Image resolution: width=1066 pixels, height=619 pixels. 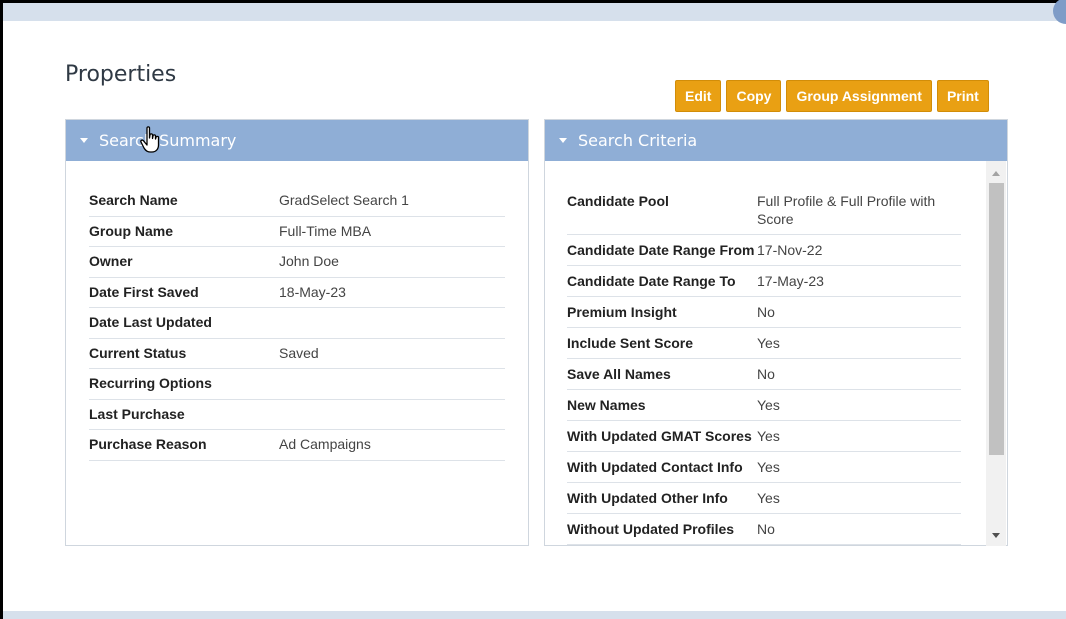 I want to click on row-label: Search Name, so click(x=133, y=200).